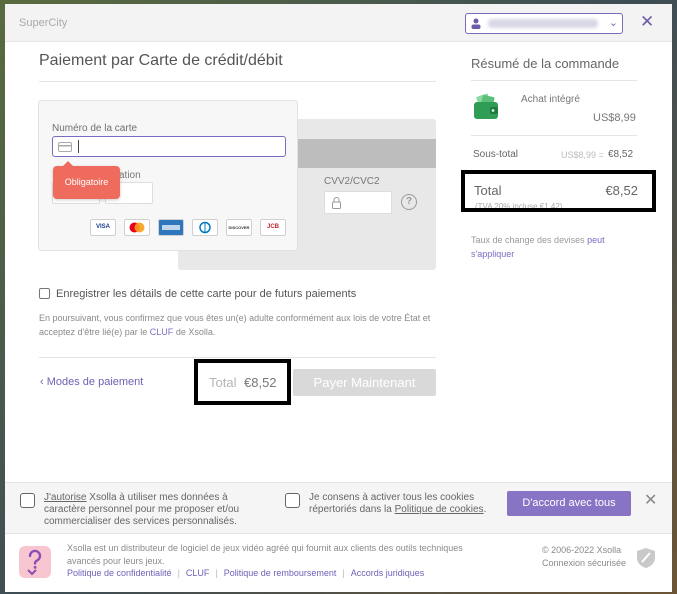  Describe the element at coordinates (584, 557) in the screenshot. I see `footer-security: © 2006-2022 Xsolla Connexion sécurisée` at that location.